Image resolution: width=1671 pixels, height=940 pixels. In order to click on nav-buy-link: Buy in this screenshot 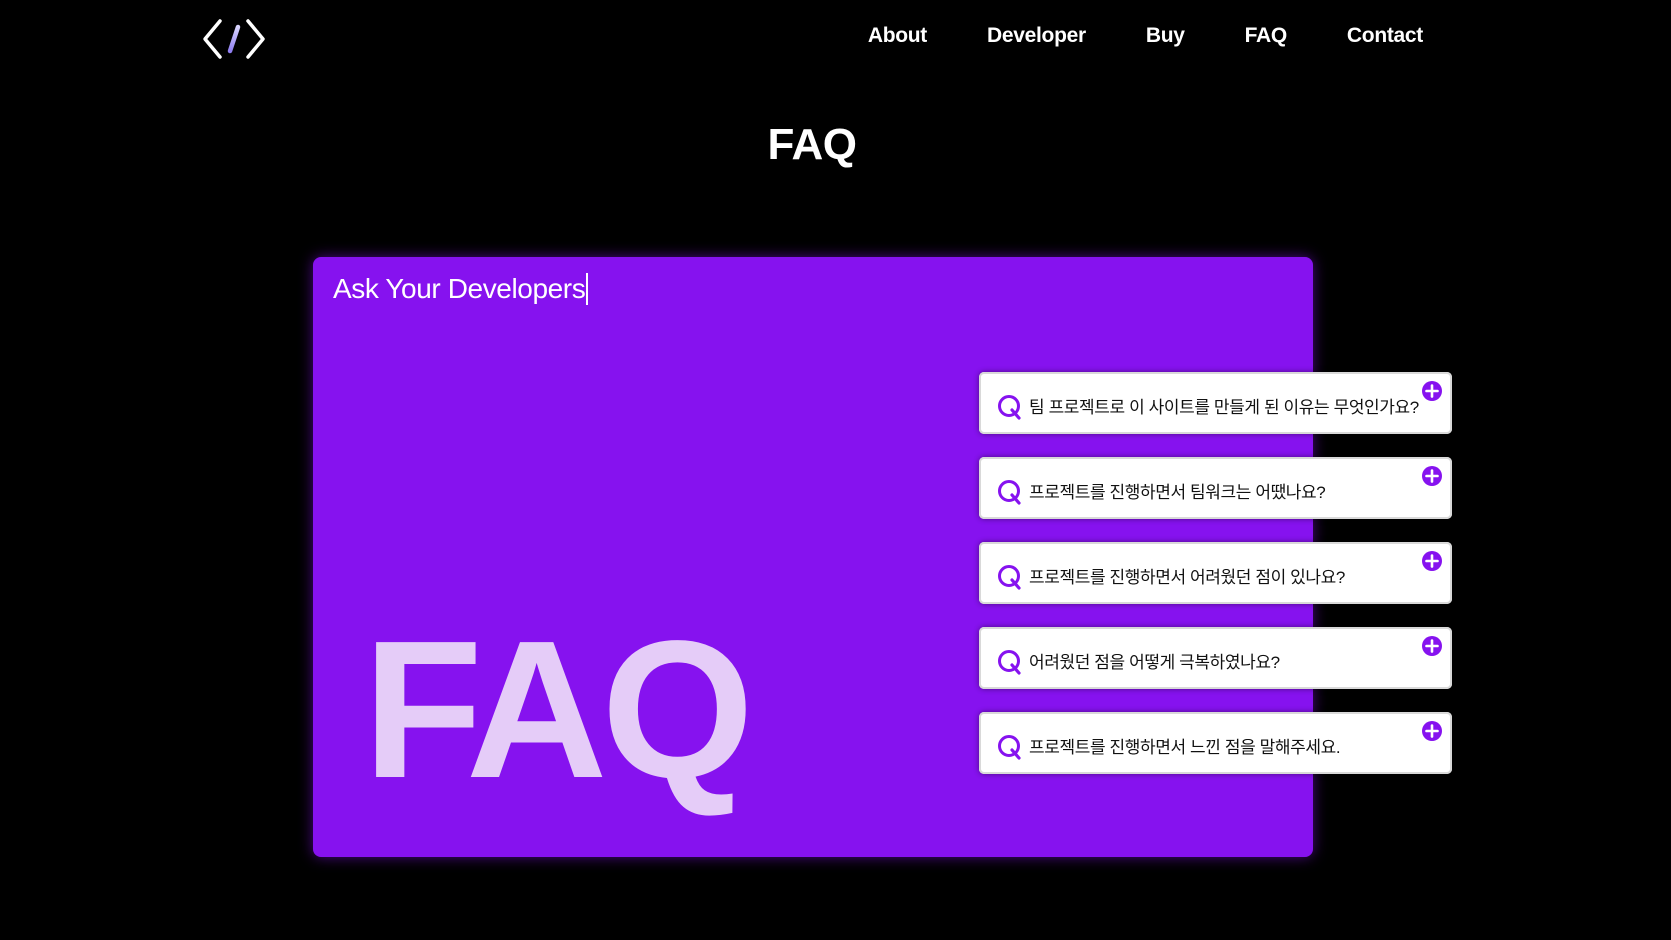, I will do `click(1165, 36)`.